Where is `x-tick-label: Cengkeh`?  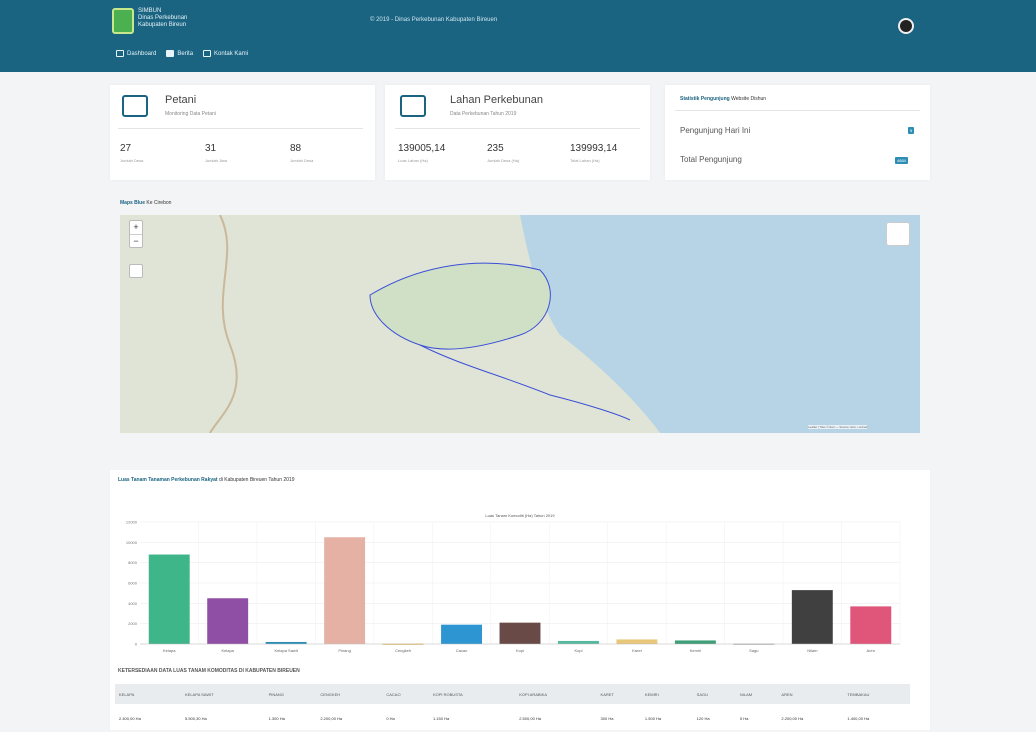
x-tick-label: Cengkeh is located at coordinates (403, 650).